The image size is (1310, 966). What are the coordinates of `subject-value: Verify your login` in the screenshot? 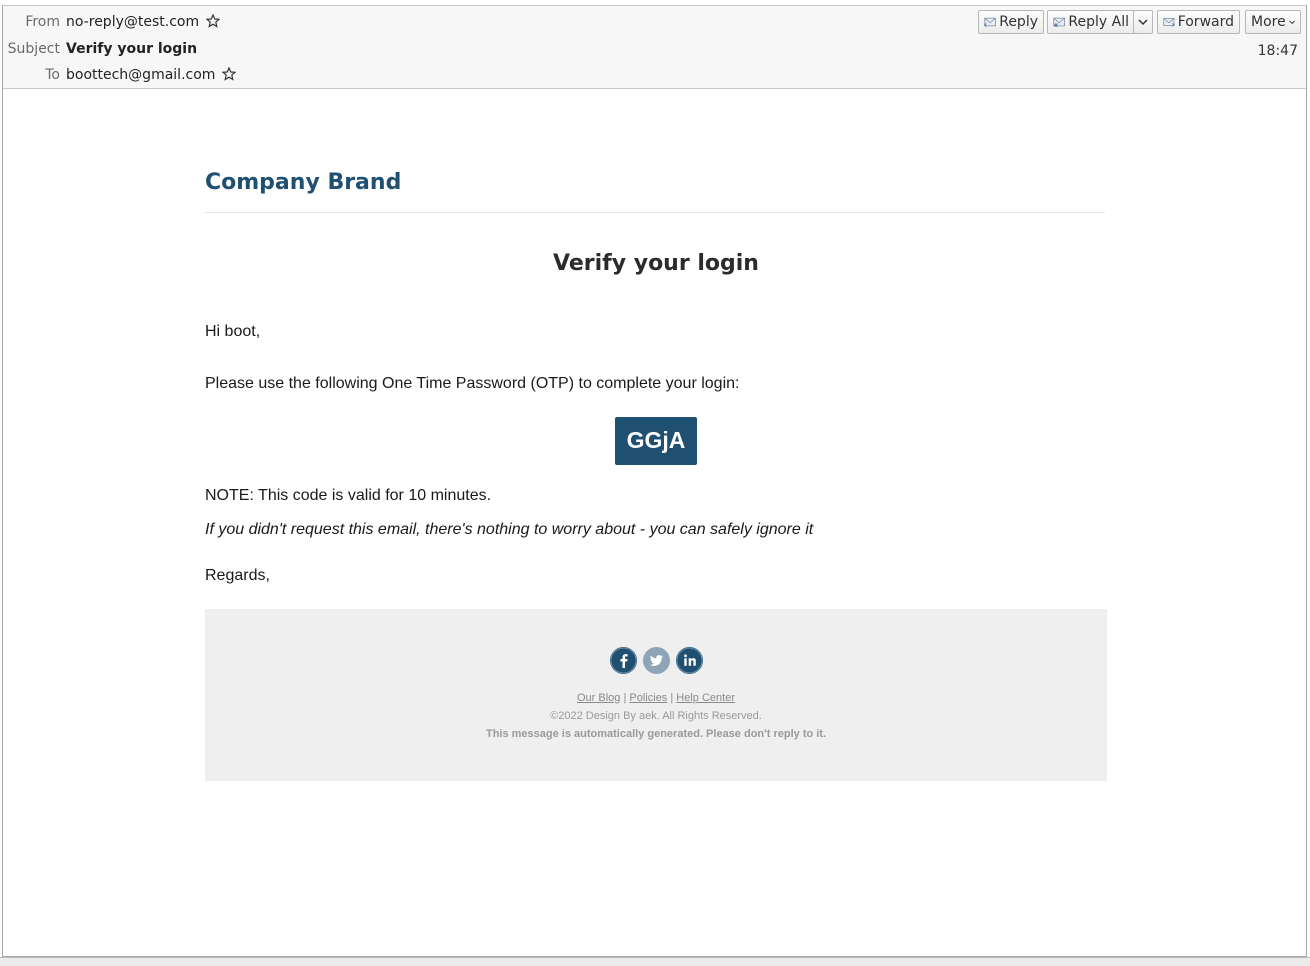 It's located at (132, 49).